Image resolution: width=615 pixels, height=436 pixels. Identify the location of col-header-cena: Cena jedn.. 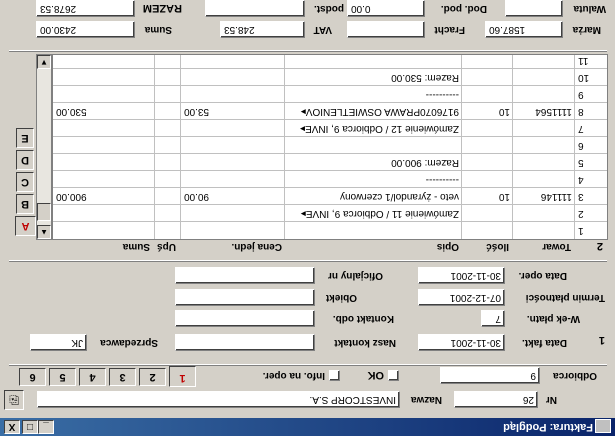
(256, 246).